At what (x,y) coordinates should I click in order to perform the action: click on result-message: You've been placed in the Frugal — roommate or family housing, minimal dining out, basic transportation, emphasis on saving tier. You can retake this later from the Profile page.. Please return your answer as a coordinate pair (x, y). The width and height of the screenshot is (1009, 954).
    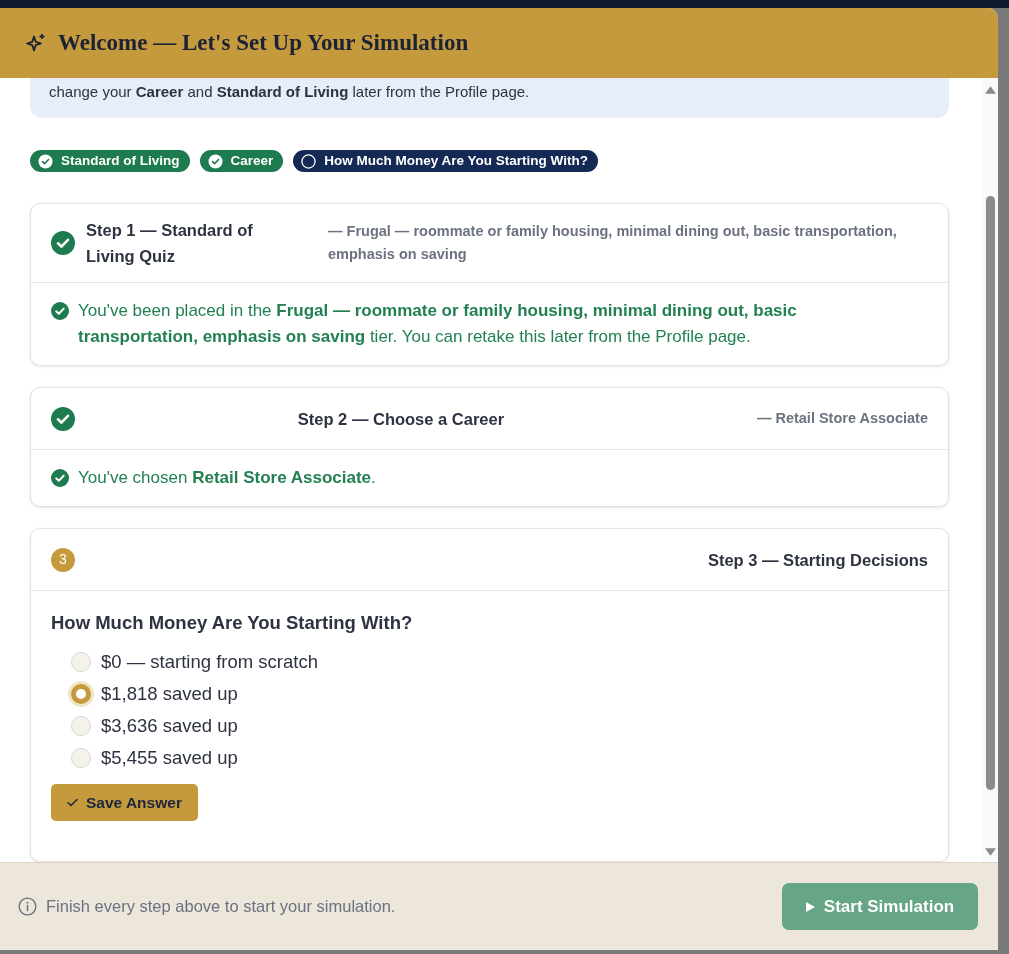
    Looking at the image, I should click on (438, 324).